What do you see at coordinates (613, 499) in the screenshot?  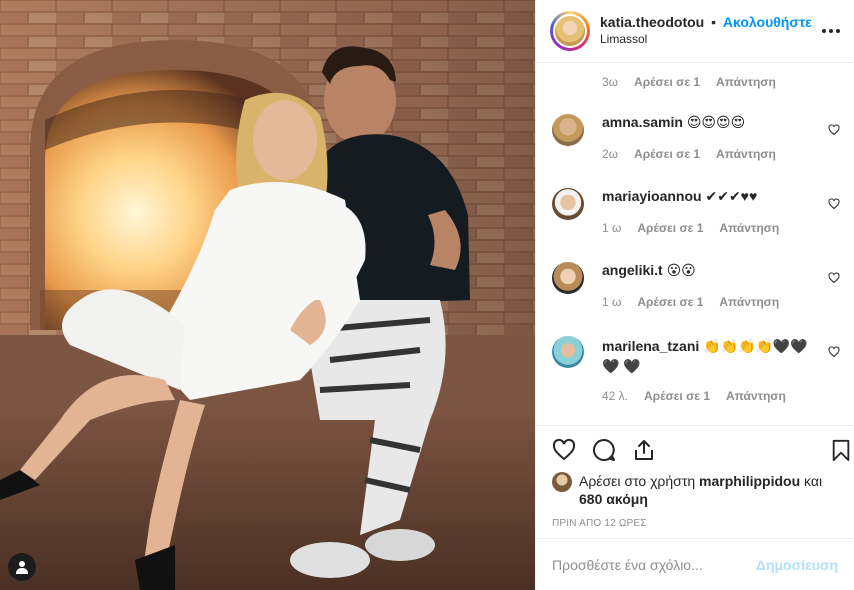 I see `likes-count-link: 680 ακόμη` at bounding box center [613, 499].